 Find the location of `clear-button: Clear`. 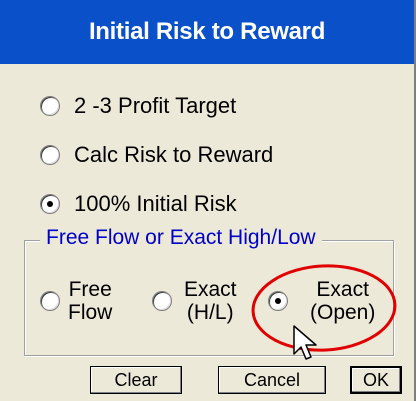

clear-button: Clear is located at coordinates (136, 380).